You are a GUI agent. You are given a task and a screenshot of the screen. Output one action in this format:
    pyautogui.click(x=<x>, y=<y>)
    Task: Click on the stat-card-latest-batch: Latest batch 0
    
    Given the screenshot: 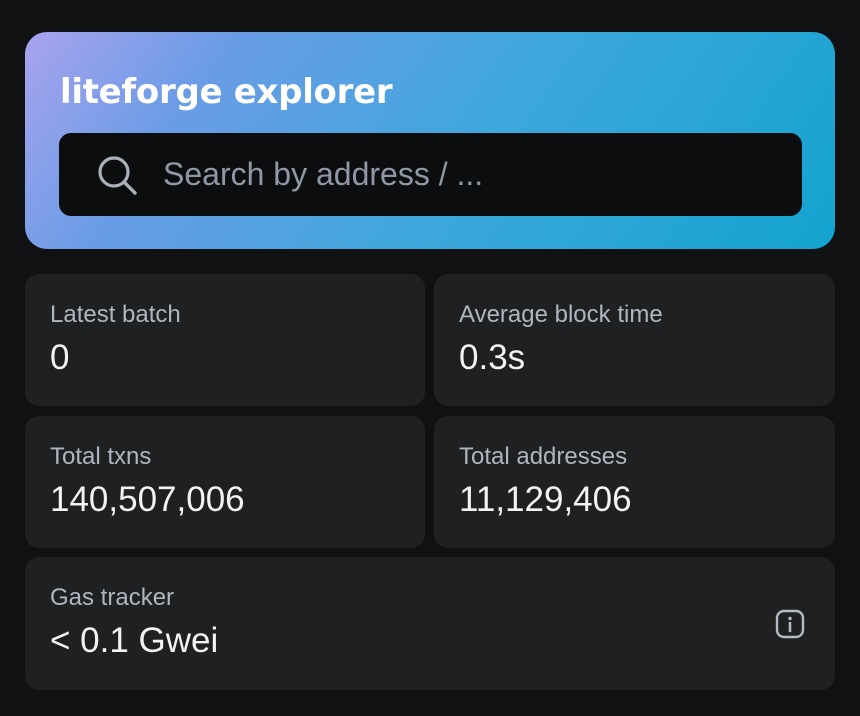 What is the action you would take?
    pyautogui.click(x=225, y=340)
    